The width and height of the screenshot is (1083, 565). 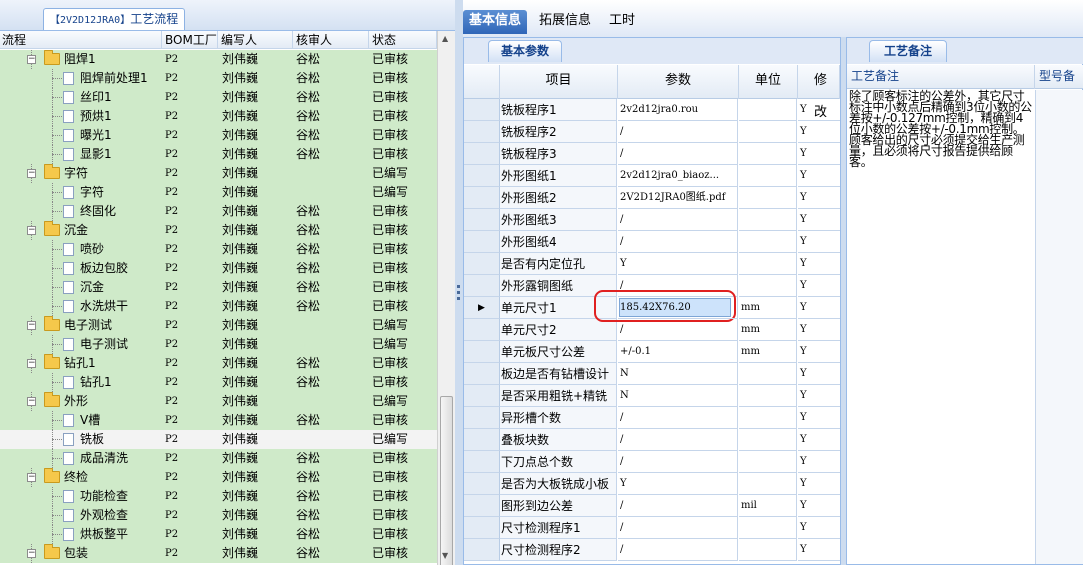 I want to click on param-row: 板边是否有钻槽设计 N Y, so click(x=652, y=374).